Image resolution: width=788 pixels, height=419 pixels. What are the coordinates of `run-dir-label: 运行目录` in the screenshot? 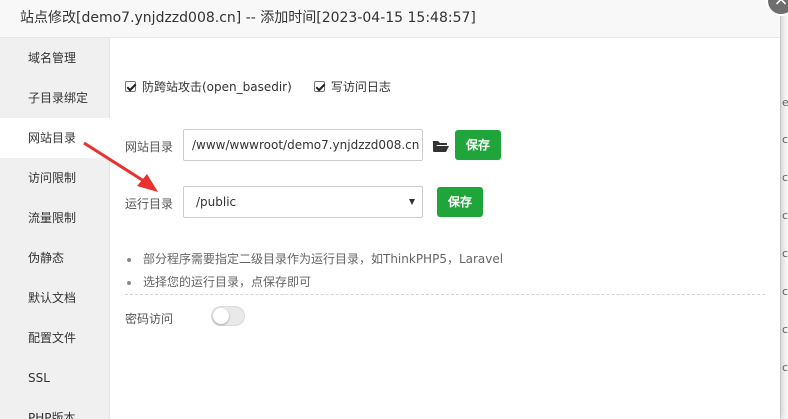 It's located at (149, 204).